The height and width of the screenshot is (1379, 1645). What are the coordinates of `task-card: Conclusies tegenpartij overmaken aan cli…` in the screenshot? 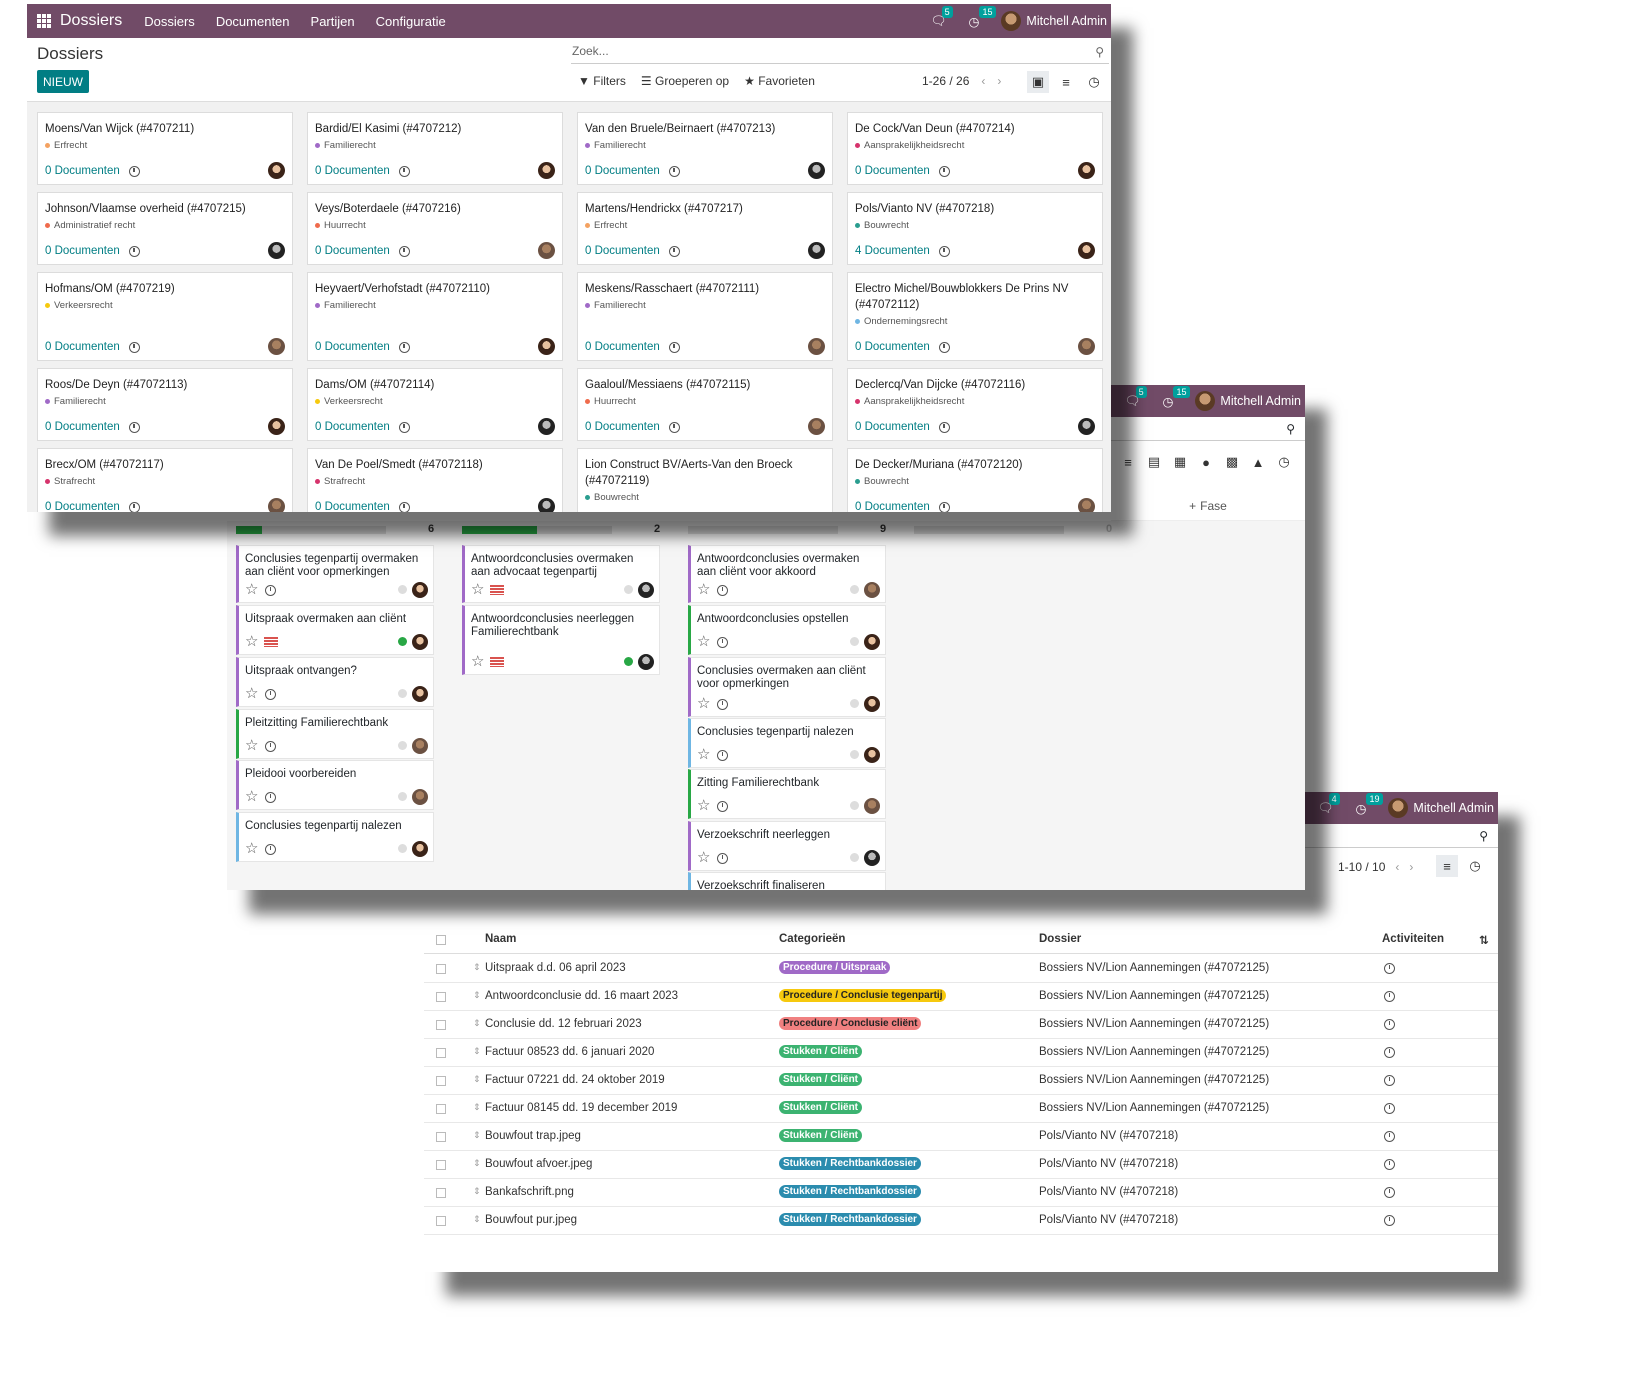 It's located at (335, 574).